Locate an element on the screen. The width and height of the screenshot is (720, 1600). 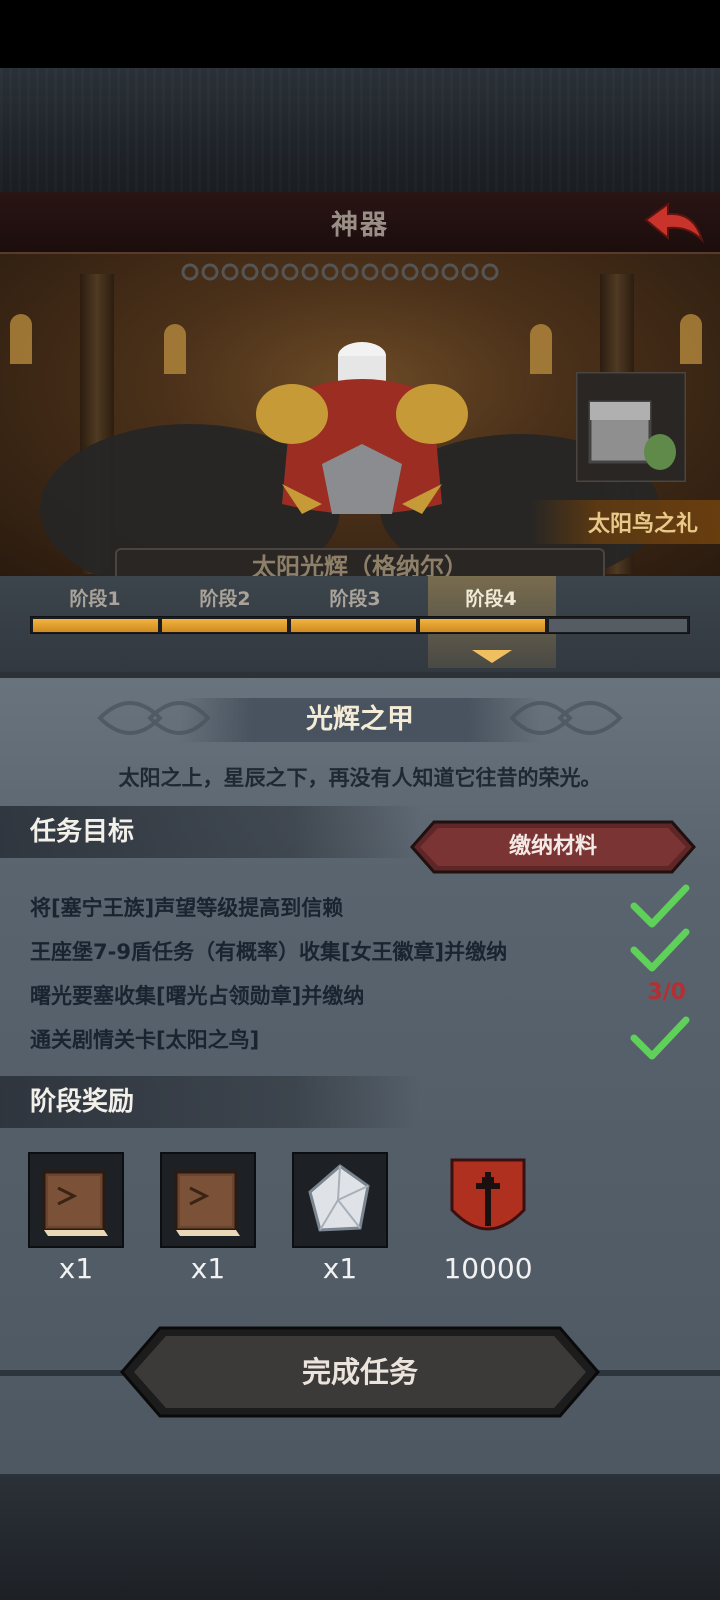
relic-description: 太阳之上，星辰之下，再没有人知道它往昔的荣光。 is located at coordinates (360, 778).